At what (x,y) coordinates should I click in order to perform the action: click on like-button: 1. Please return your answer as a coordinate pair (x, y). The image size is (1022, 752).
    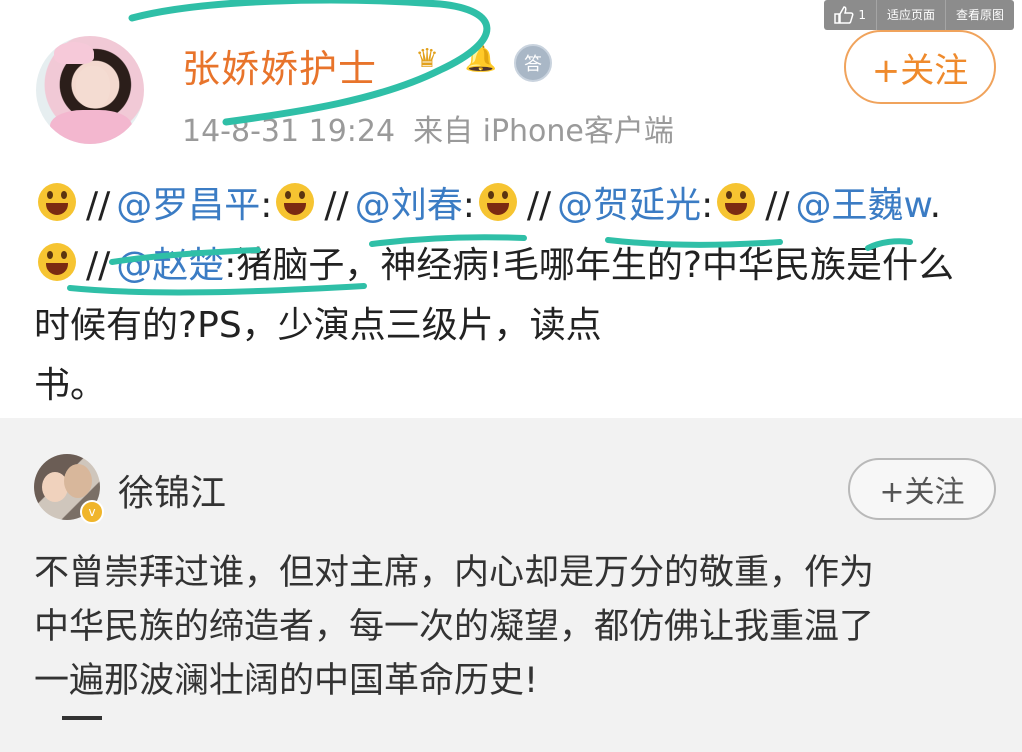
    Looking at the image, I should click on (850, 15).